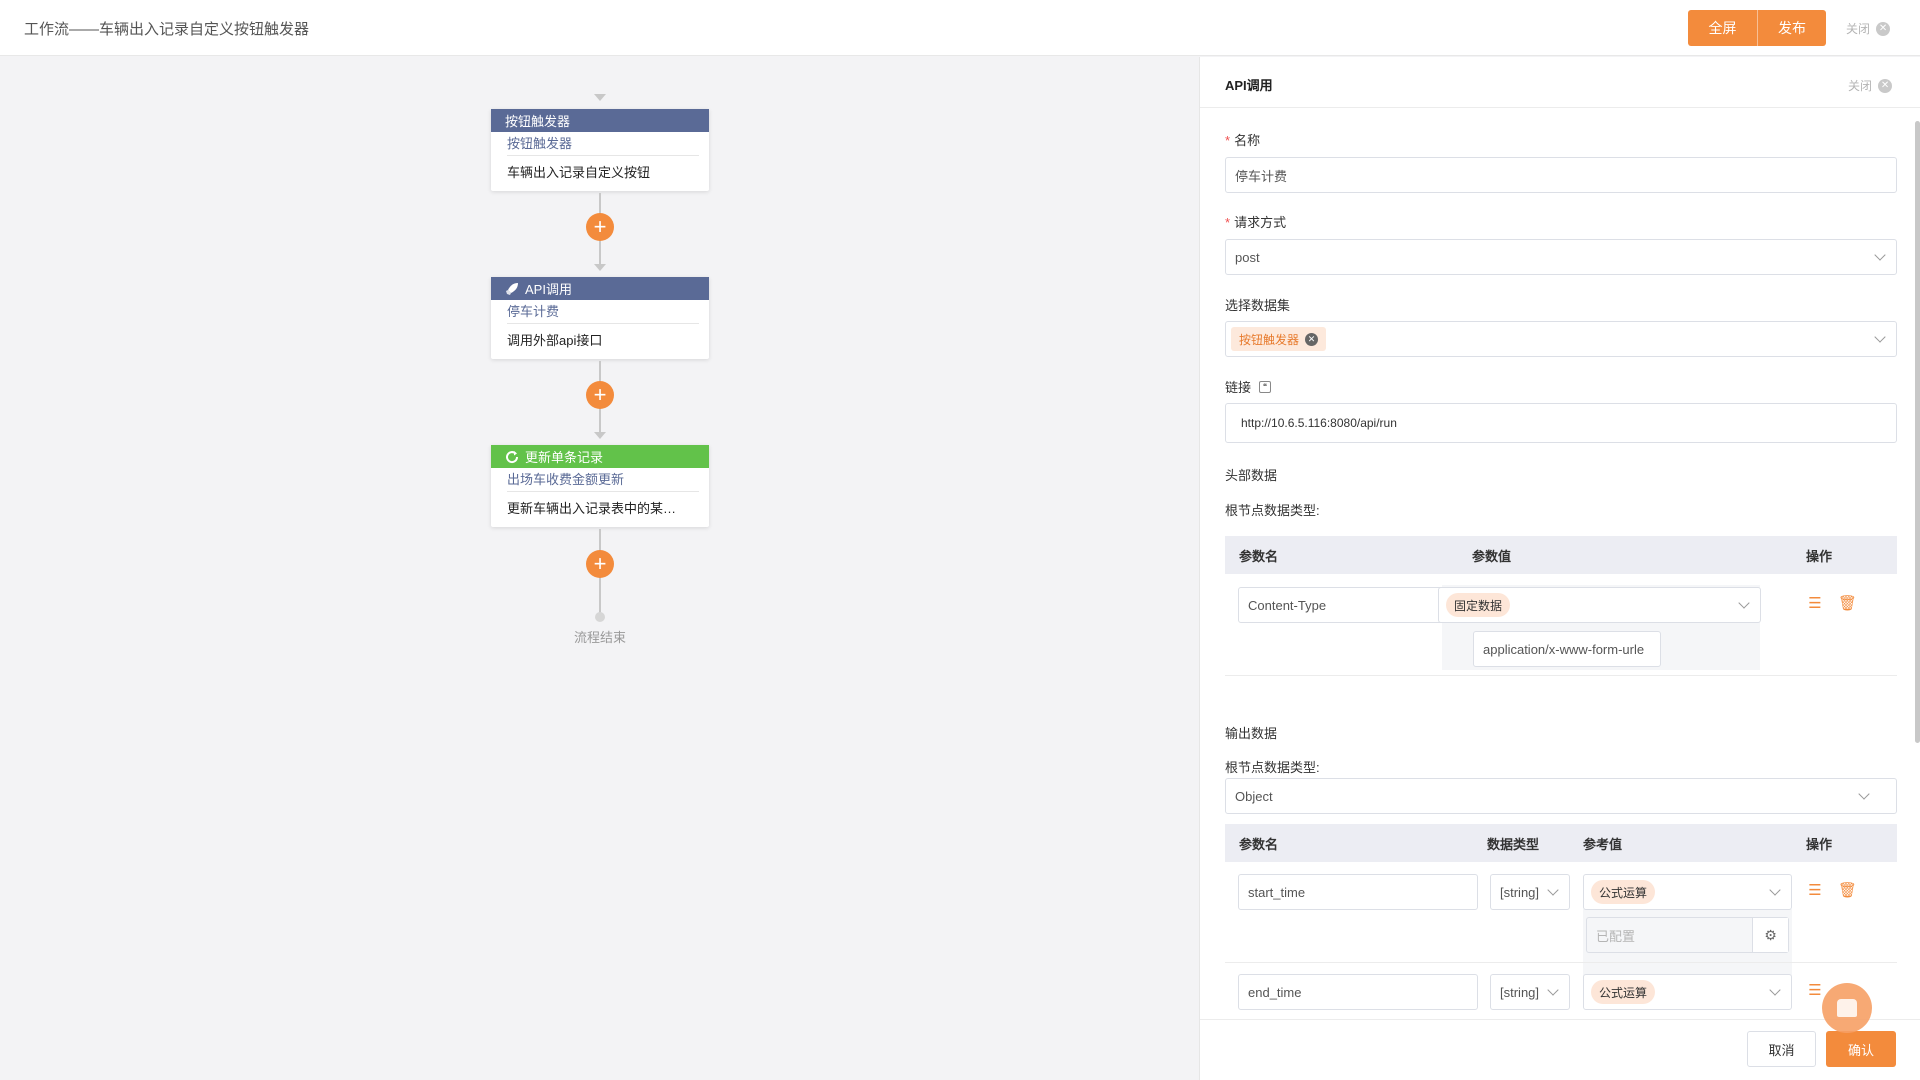 The height and width of the screenshot is (1080, 1920). I want to click on output-param-name: end_time, so click(1275, 992).